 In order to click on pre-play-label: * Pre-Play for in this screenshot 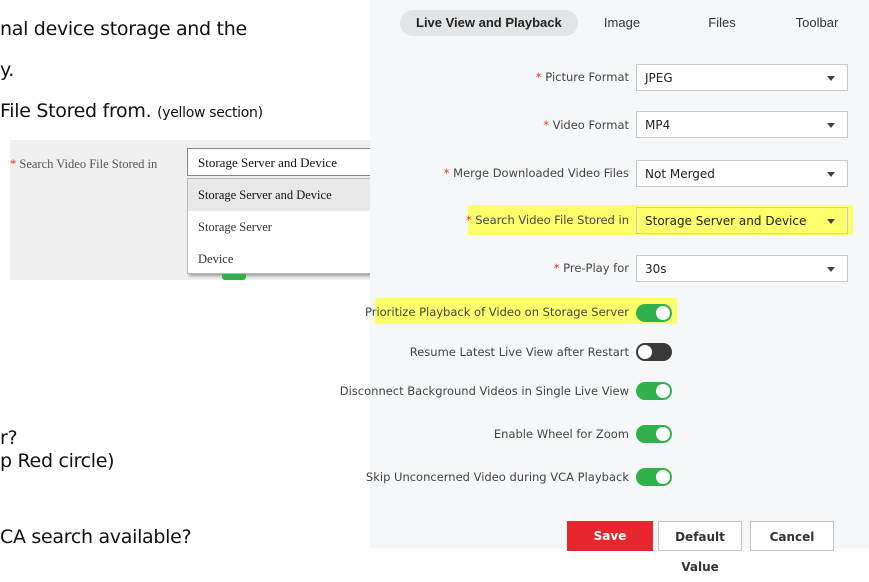, I will do `click(591, 268)`.